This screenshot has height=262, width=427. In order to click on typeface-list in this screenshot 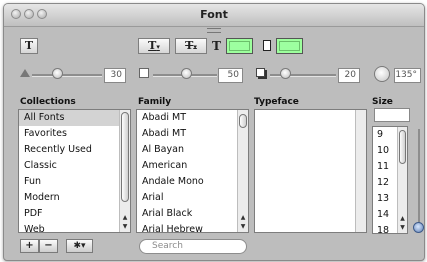, I will do `click(310, 171)`.